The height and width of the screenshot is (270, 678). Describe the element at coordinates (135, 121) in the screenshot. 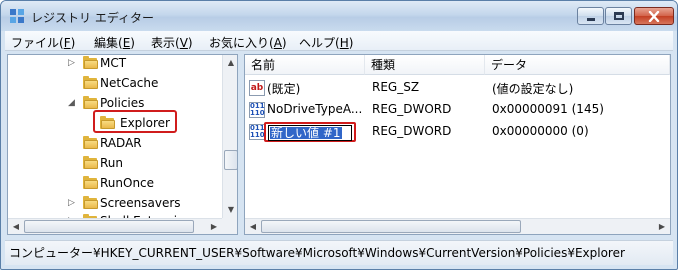

I see `selection-highlight` at that location.